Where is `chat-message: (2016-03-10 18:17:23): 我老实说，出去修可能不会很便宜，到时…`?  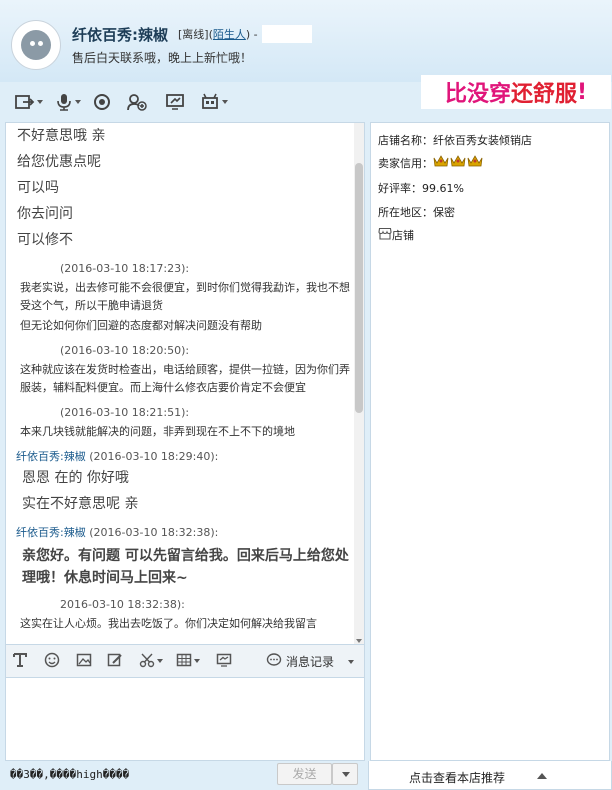
chat-message: (2016-03-10 18:17:23): 我老实说，出去修可能不会很便宜，到时… is located at coordinates (186, 298).